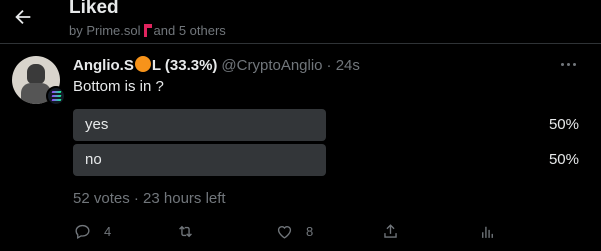 The image size is (601, 251). I want to click on poll-option-label: yes, so click(97, 124).